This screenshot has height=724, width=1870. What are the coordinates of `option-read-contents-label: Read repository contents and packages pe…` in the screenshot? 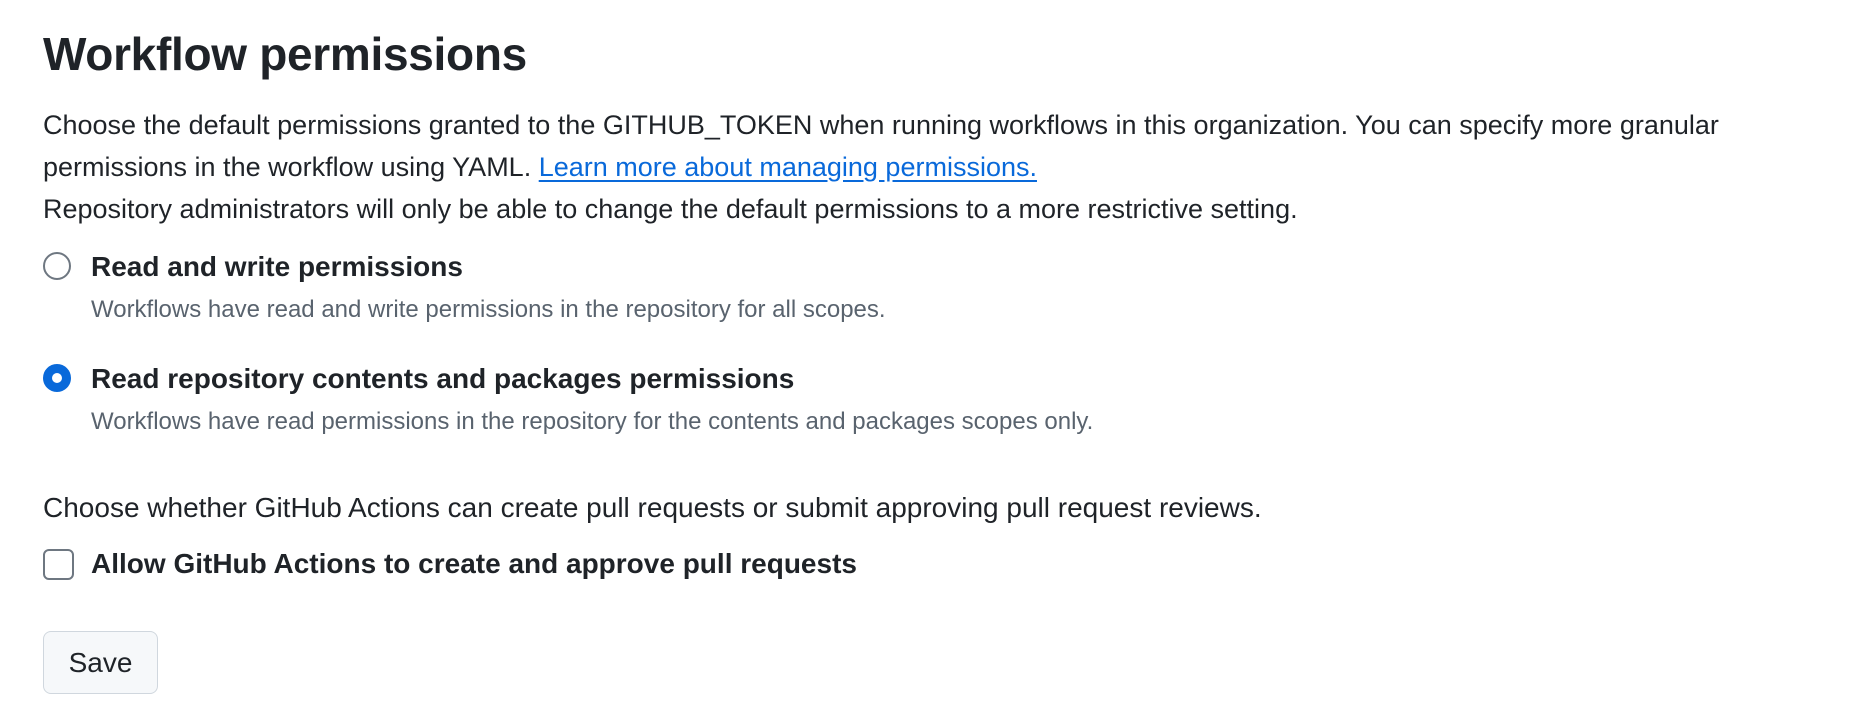 It's located at (442, 379).